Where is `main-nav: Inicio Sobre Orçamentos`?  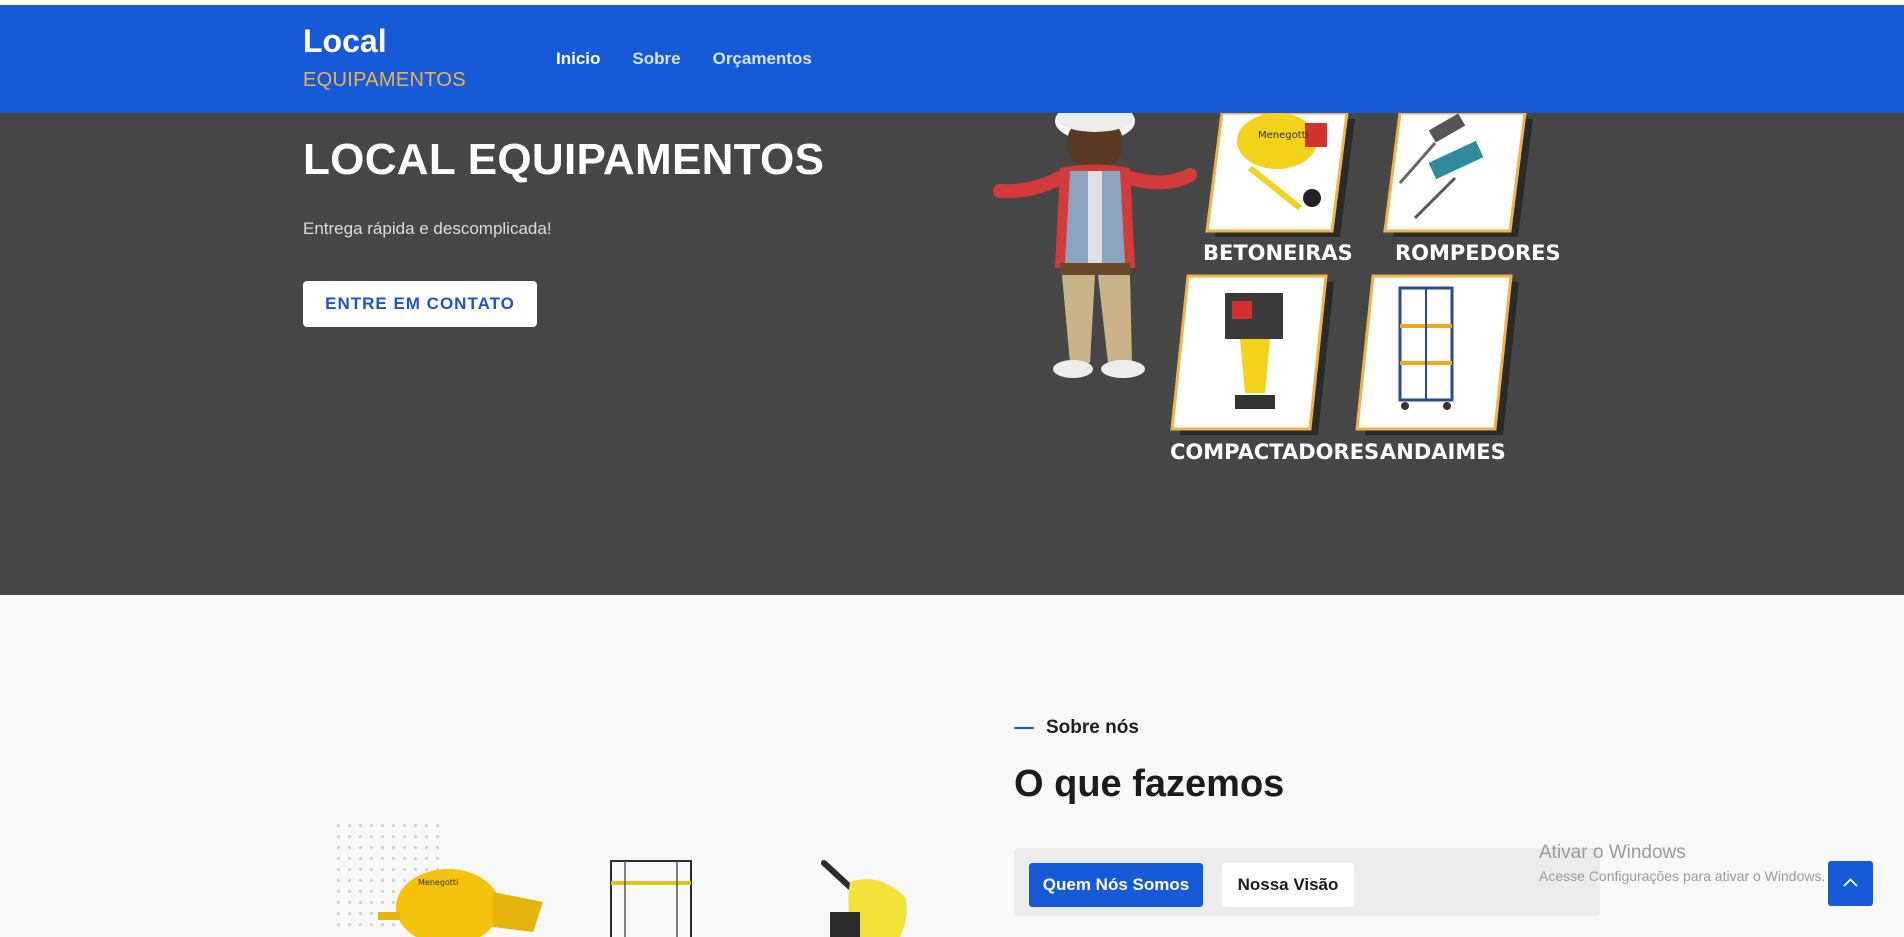 main-nav: Inicio Sobre Orçamentos is located at coordinates (684, 59).